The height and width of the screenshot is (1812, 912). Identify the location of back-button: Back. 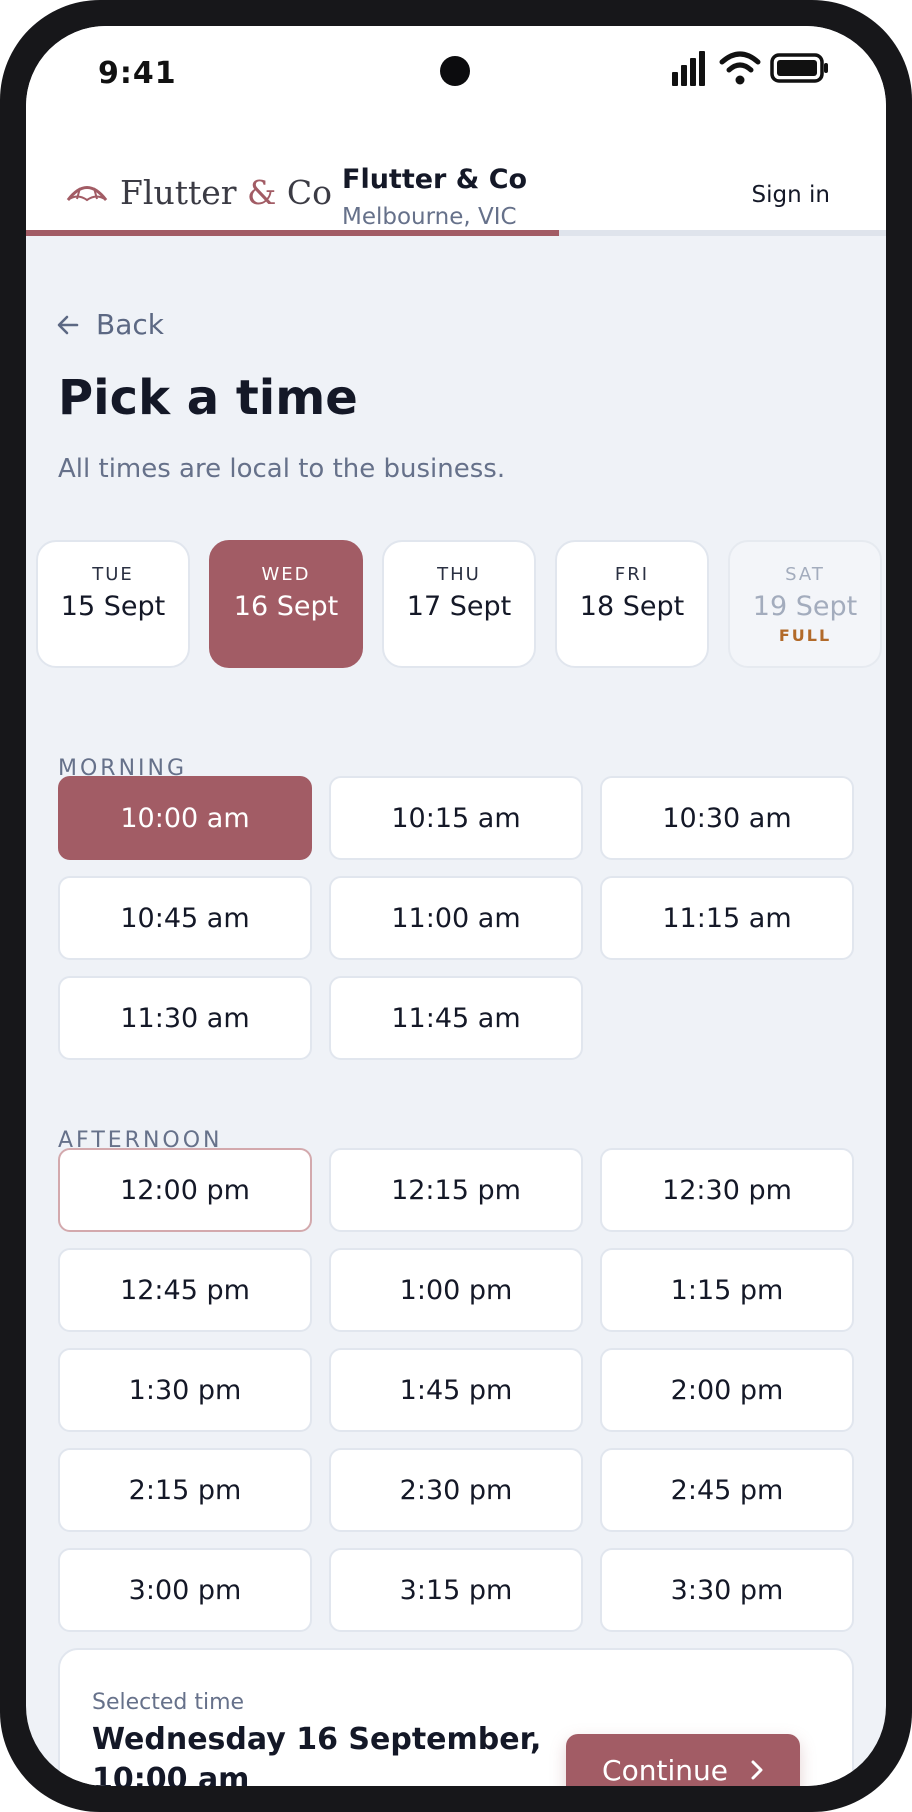
(110, 324).